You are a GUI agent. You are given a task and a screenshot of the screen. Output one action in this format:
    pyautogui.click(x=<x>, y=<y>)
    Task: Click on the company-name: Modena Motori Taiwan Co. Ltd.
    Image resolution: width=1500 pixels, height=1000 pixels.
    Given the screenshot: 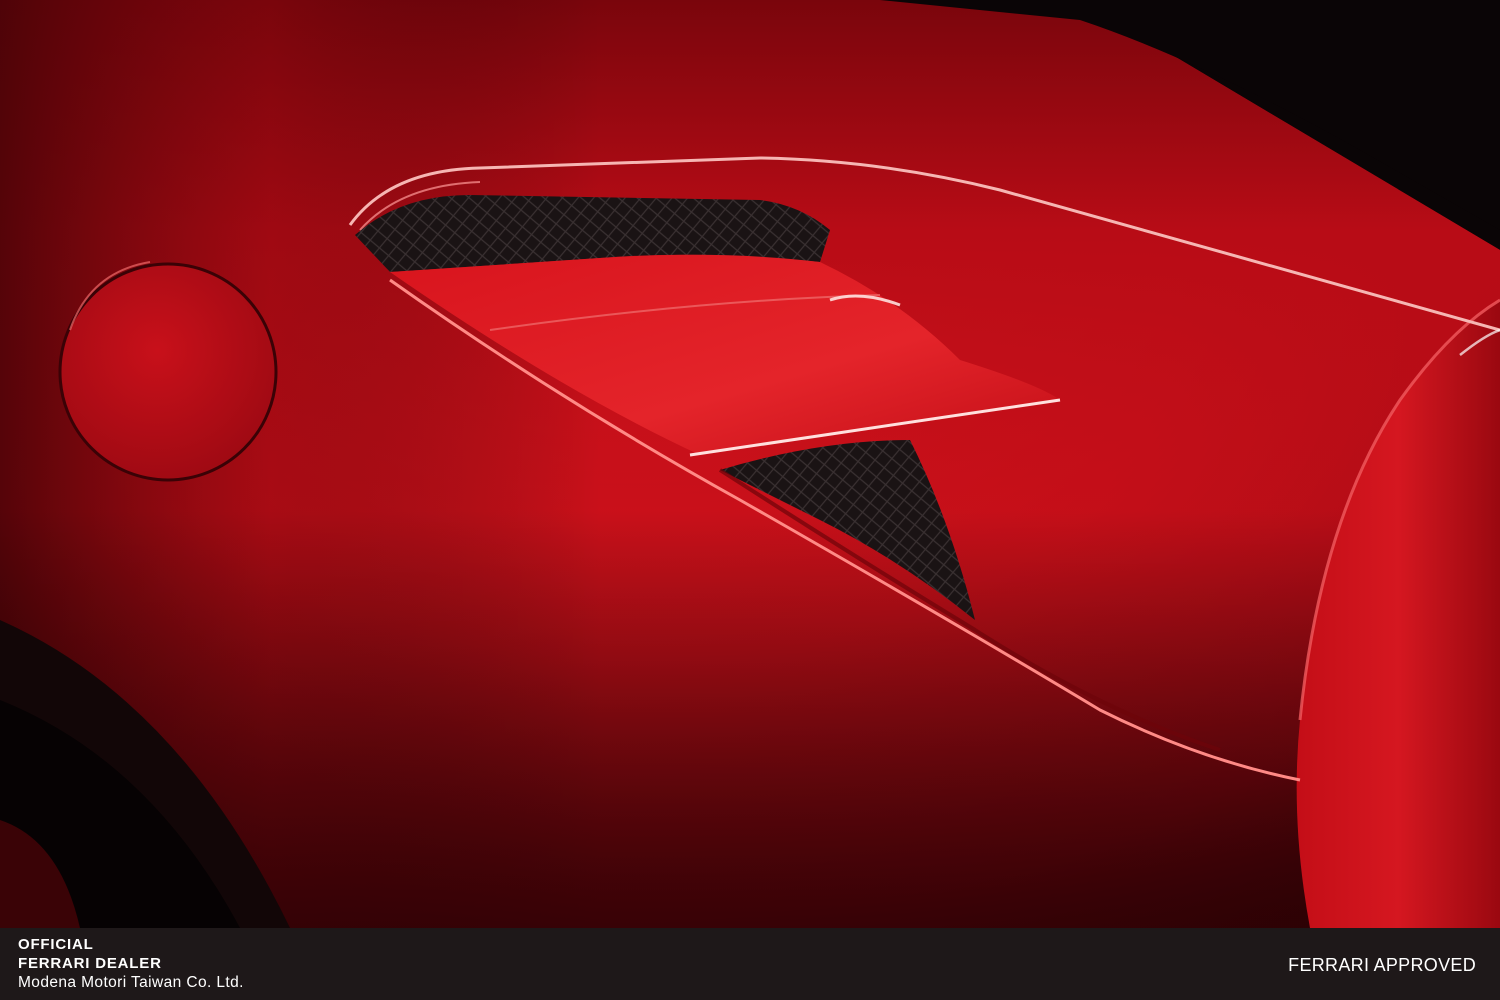 What is the action you would take?
    pyautogui.click(x=131, y=982)
    